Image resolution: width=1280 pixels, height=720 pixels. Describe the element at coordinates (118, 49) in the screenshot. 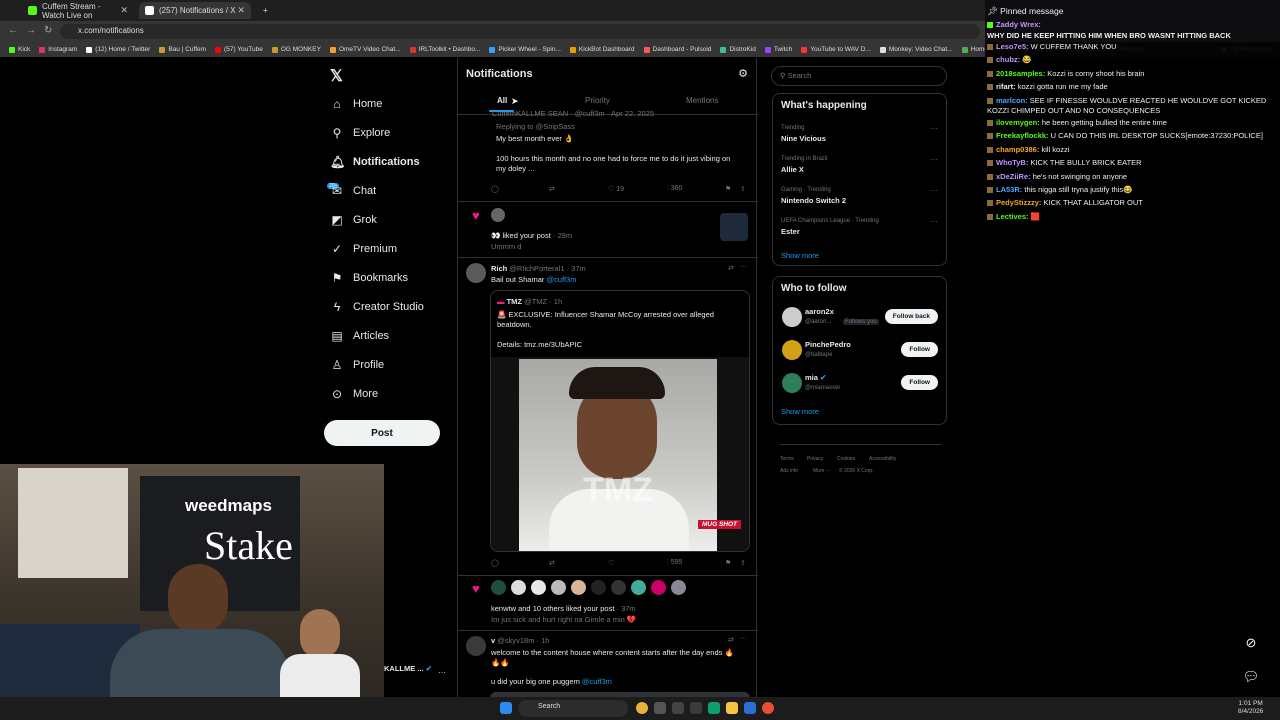

I see `bookmark-item: (12) Home / Twitter` at that location.